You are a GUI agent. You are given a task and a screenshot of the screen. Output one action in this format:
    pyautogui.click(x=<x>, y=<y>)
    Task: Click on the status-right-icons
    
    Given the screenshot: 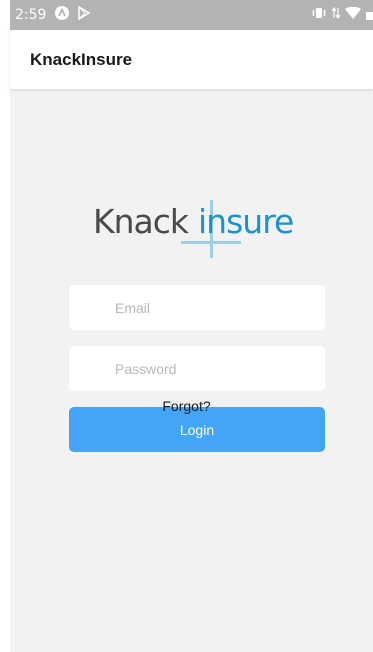 What is the action you would take?
    pyautogui.click(x=342, y=15)
    